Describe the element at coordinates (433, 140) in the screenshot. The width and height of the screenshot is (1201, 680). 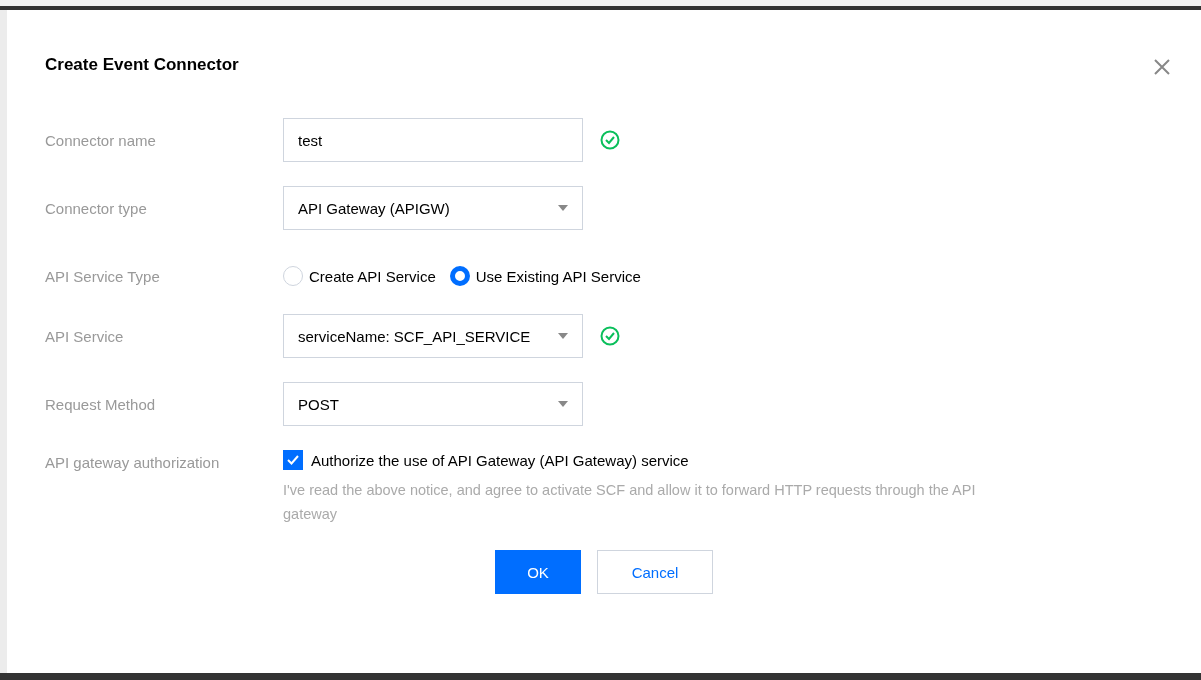
I see `text-field: test` at that location.